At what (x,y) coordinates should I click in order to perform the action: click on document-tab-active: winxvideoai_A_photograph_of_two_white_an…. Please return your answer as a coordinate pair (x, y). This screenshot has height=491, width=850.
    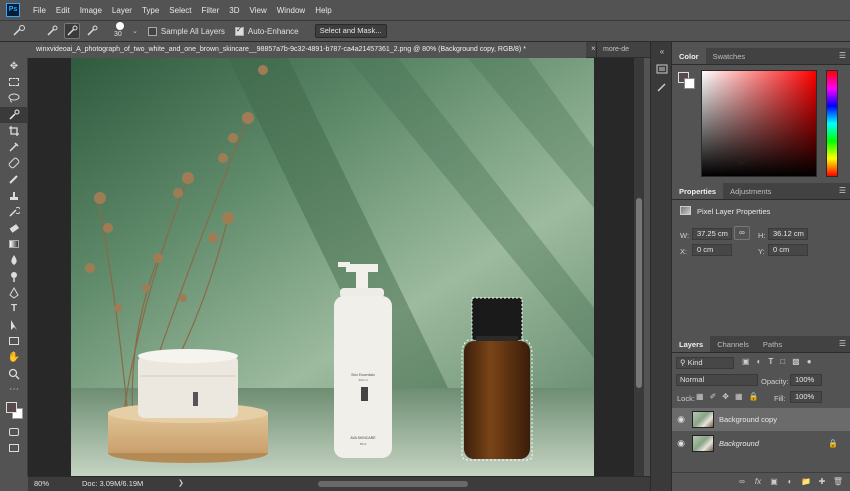
    Looking at the image, I should click on (307, 50).